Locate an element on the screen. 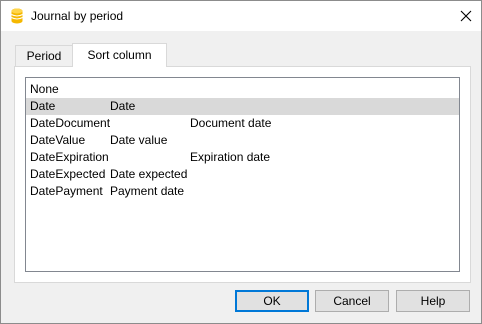 This screenshot has width=482, height=324. tab-period: Period is located at coordinates (44, 56).